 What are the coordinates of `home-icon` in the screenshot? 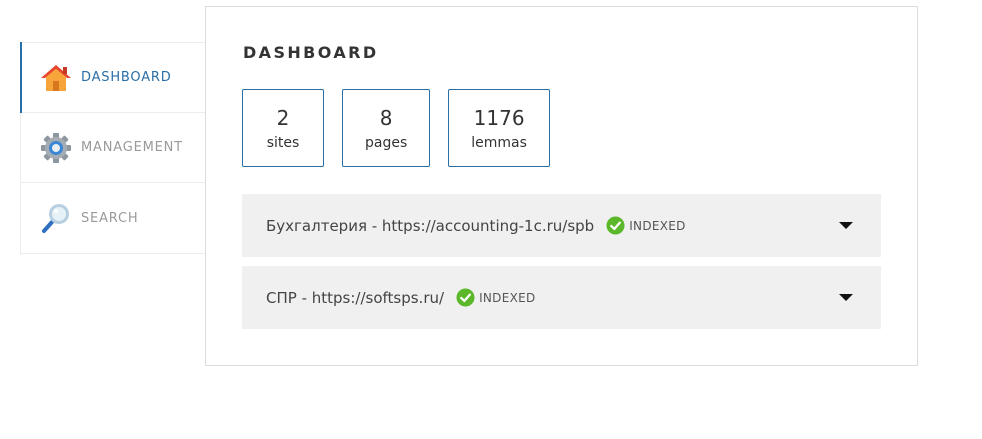 It's located at (56, 78).